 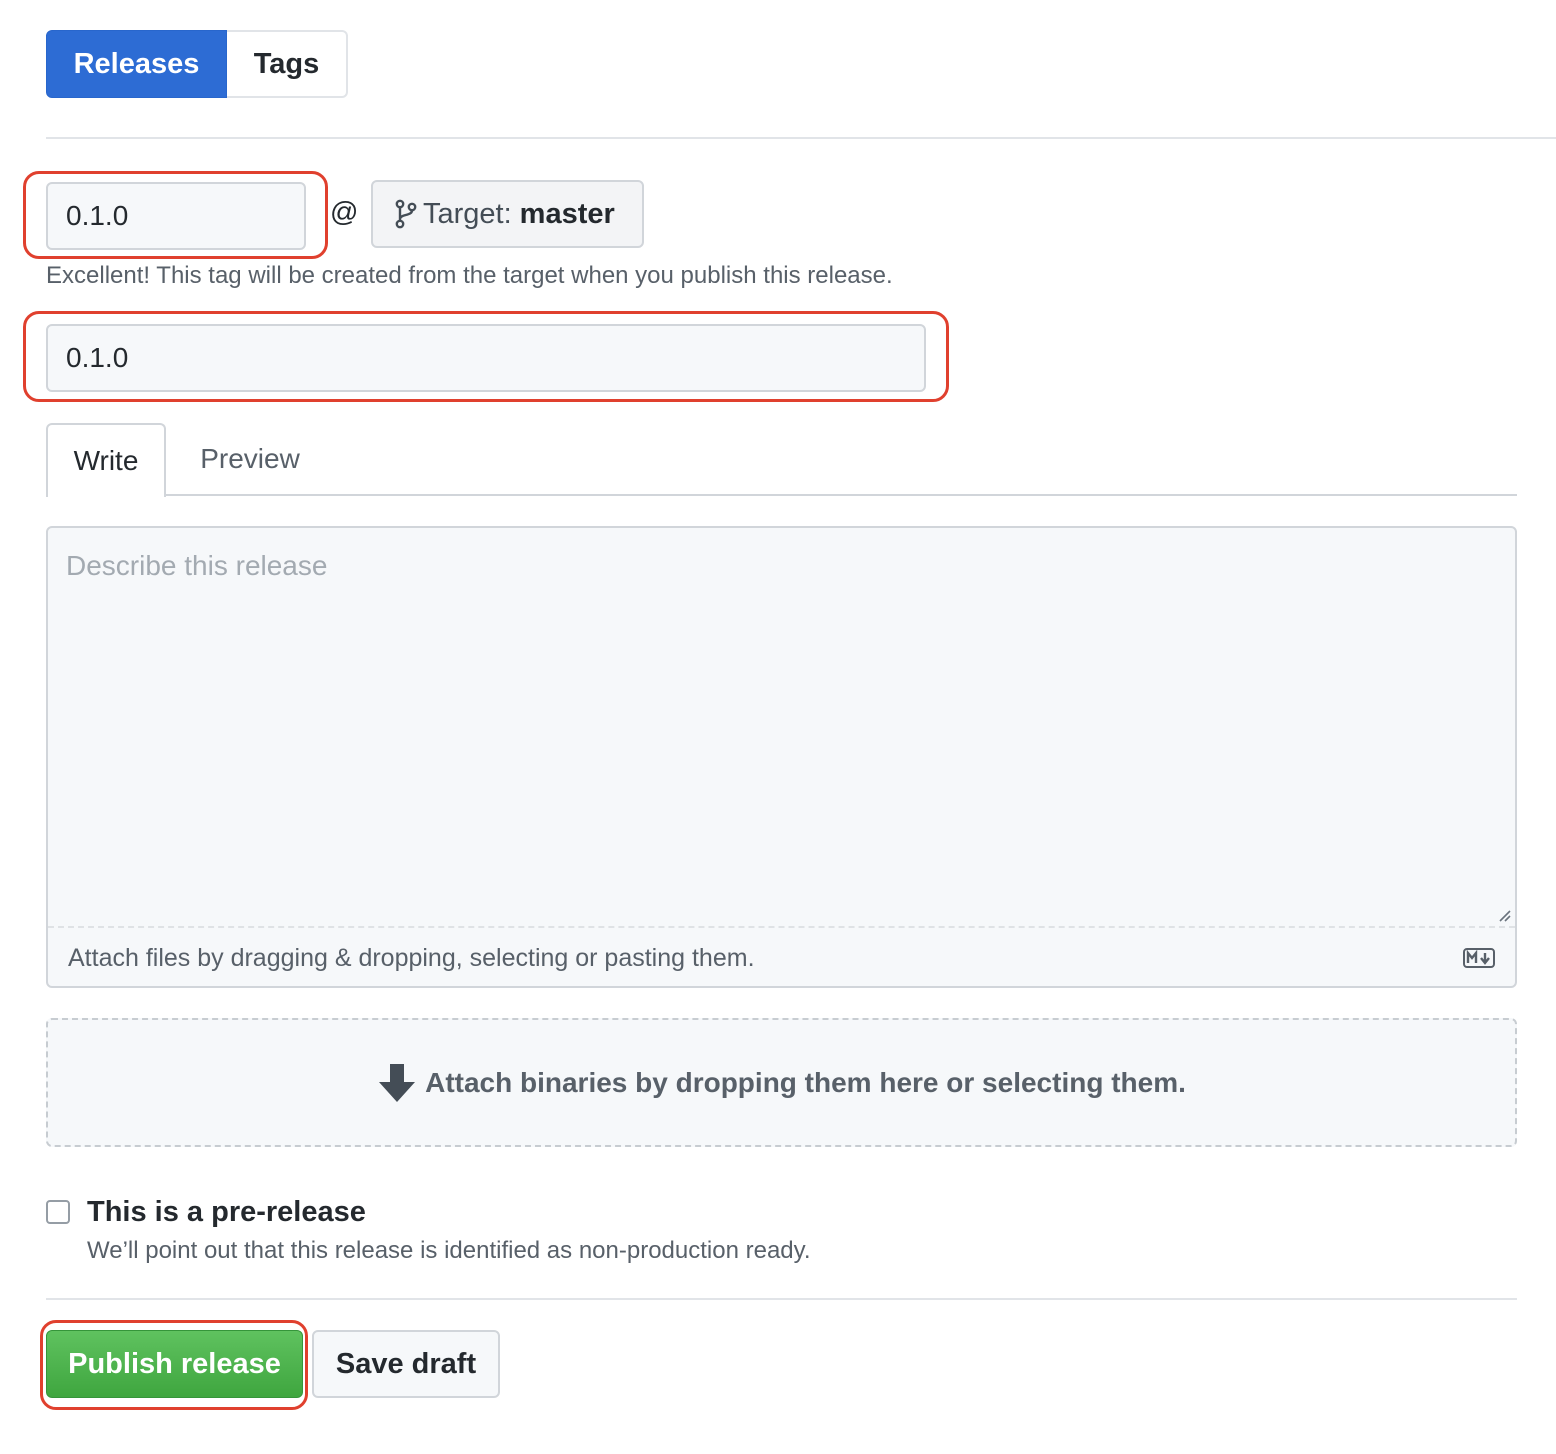 I want to click on release-title-input, so click(x=486, y=358).